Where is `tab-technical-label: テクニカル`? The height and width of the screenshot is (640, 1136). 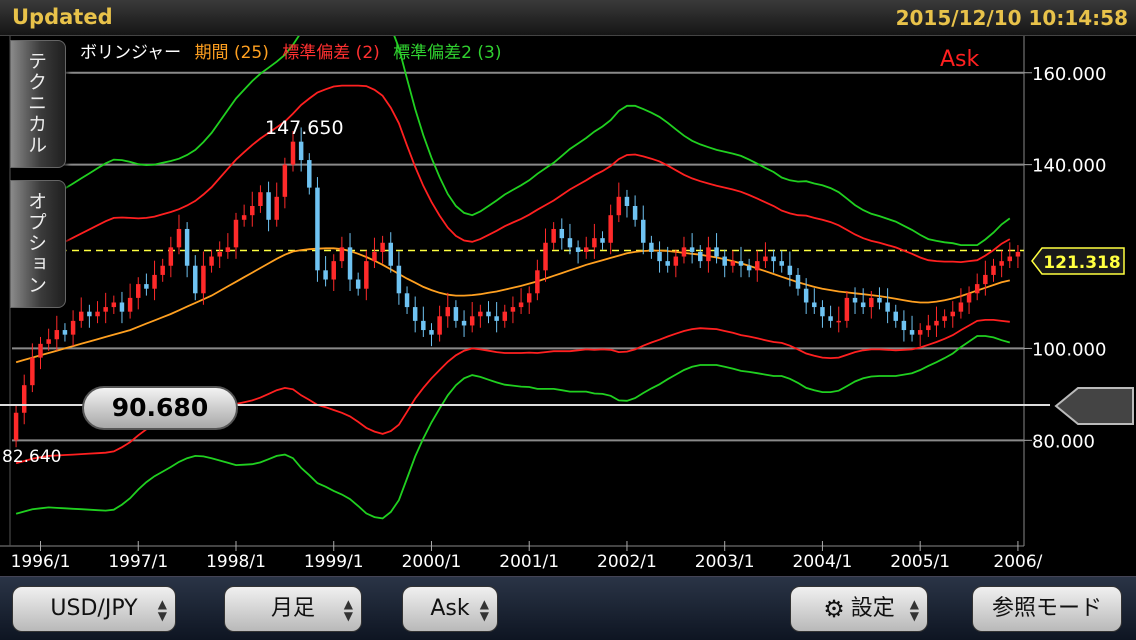 tab-technical-label: テクニカル is located at coordinates (36, 103).